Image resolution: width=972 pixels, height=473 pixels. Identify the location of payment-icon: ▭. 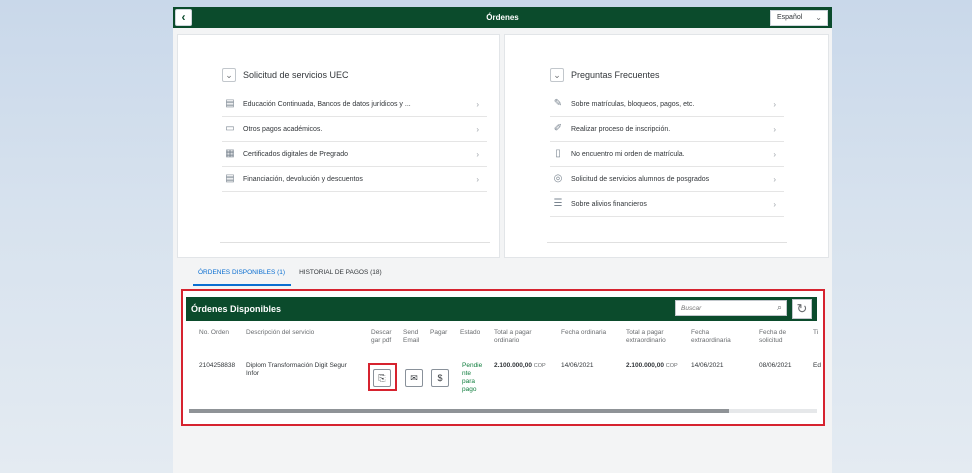
(230, 128).